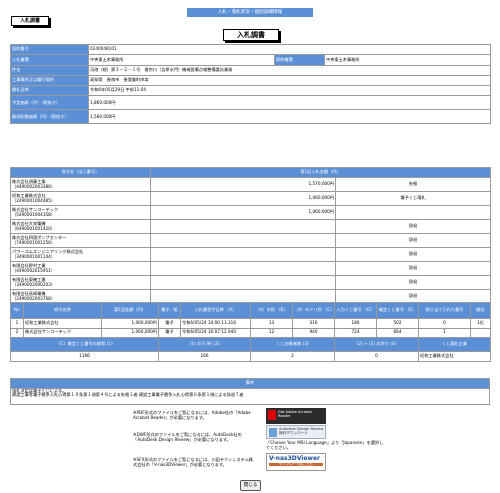 The height and width of the screenshot is (493, 500). I want to click on bidder-row: 株式会社大栄電機 （6490001001420） 辞退, so click(251, 227).